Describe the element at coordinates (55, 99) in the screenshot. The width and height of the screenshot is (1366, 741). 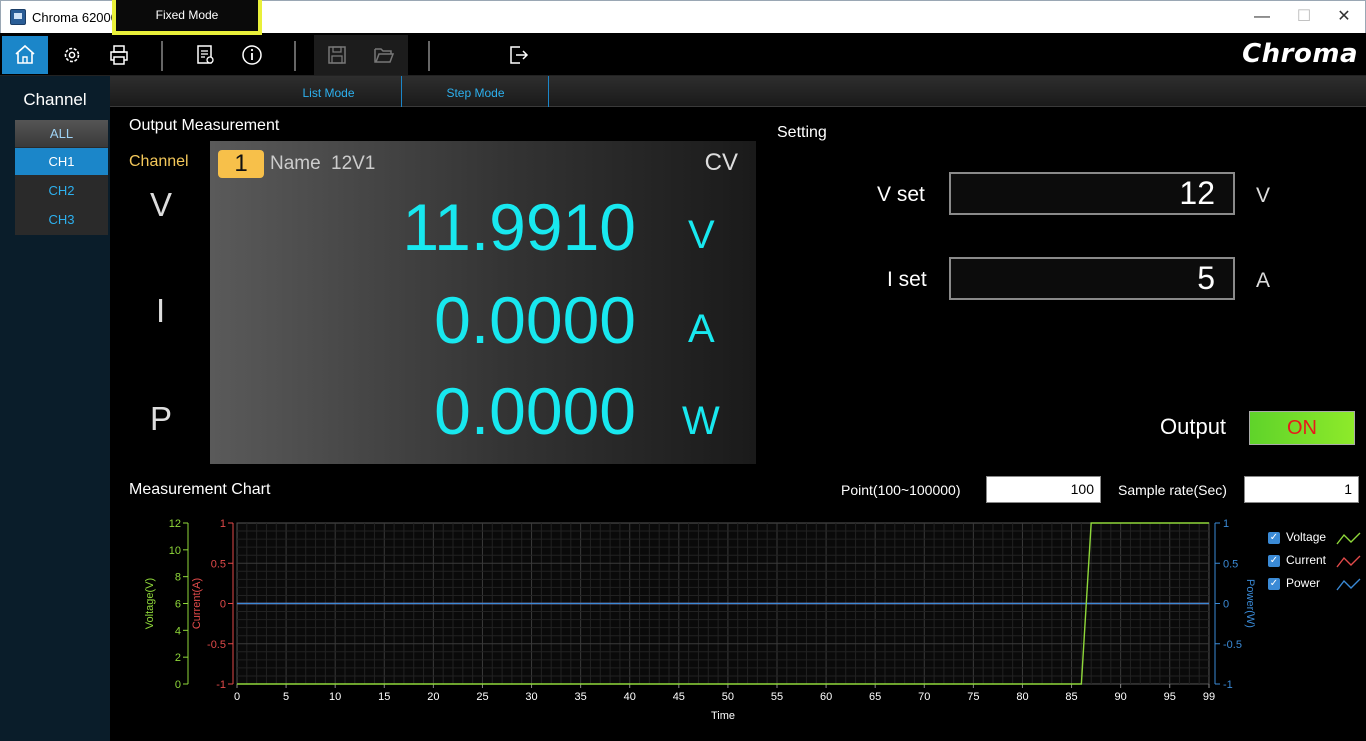
I see `channel-panel-title: Channel` at that location.